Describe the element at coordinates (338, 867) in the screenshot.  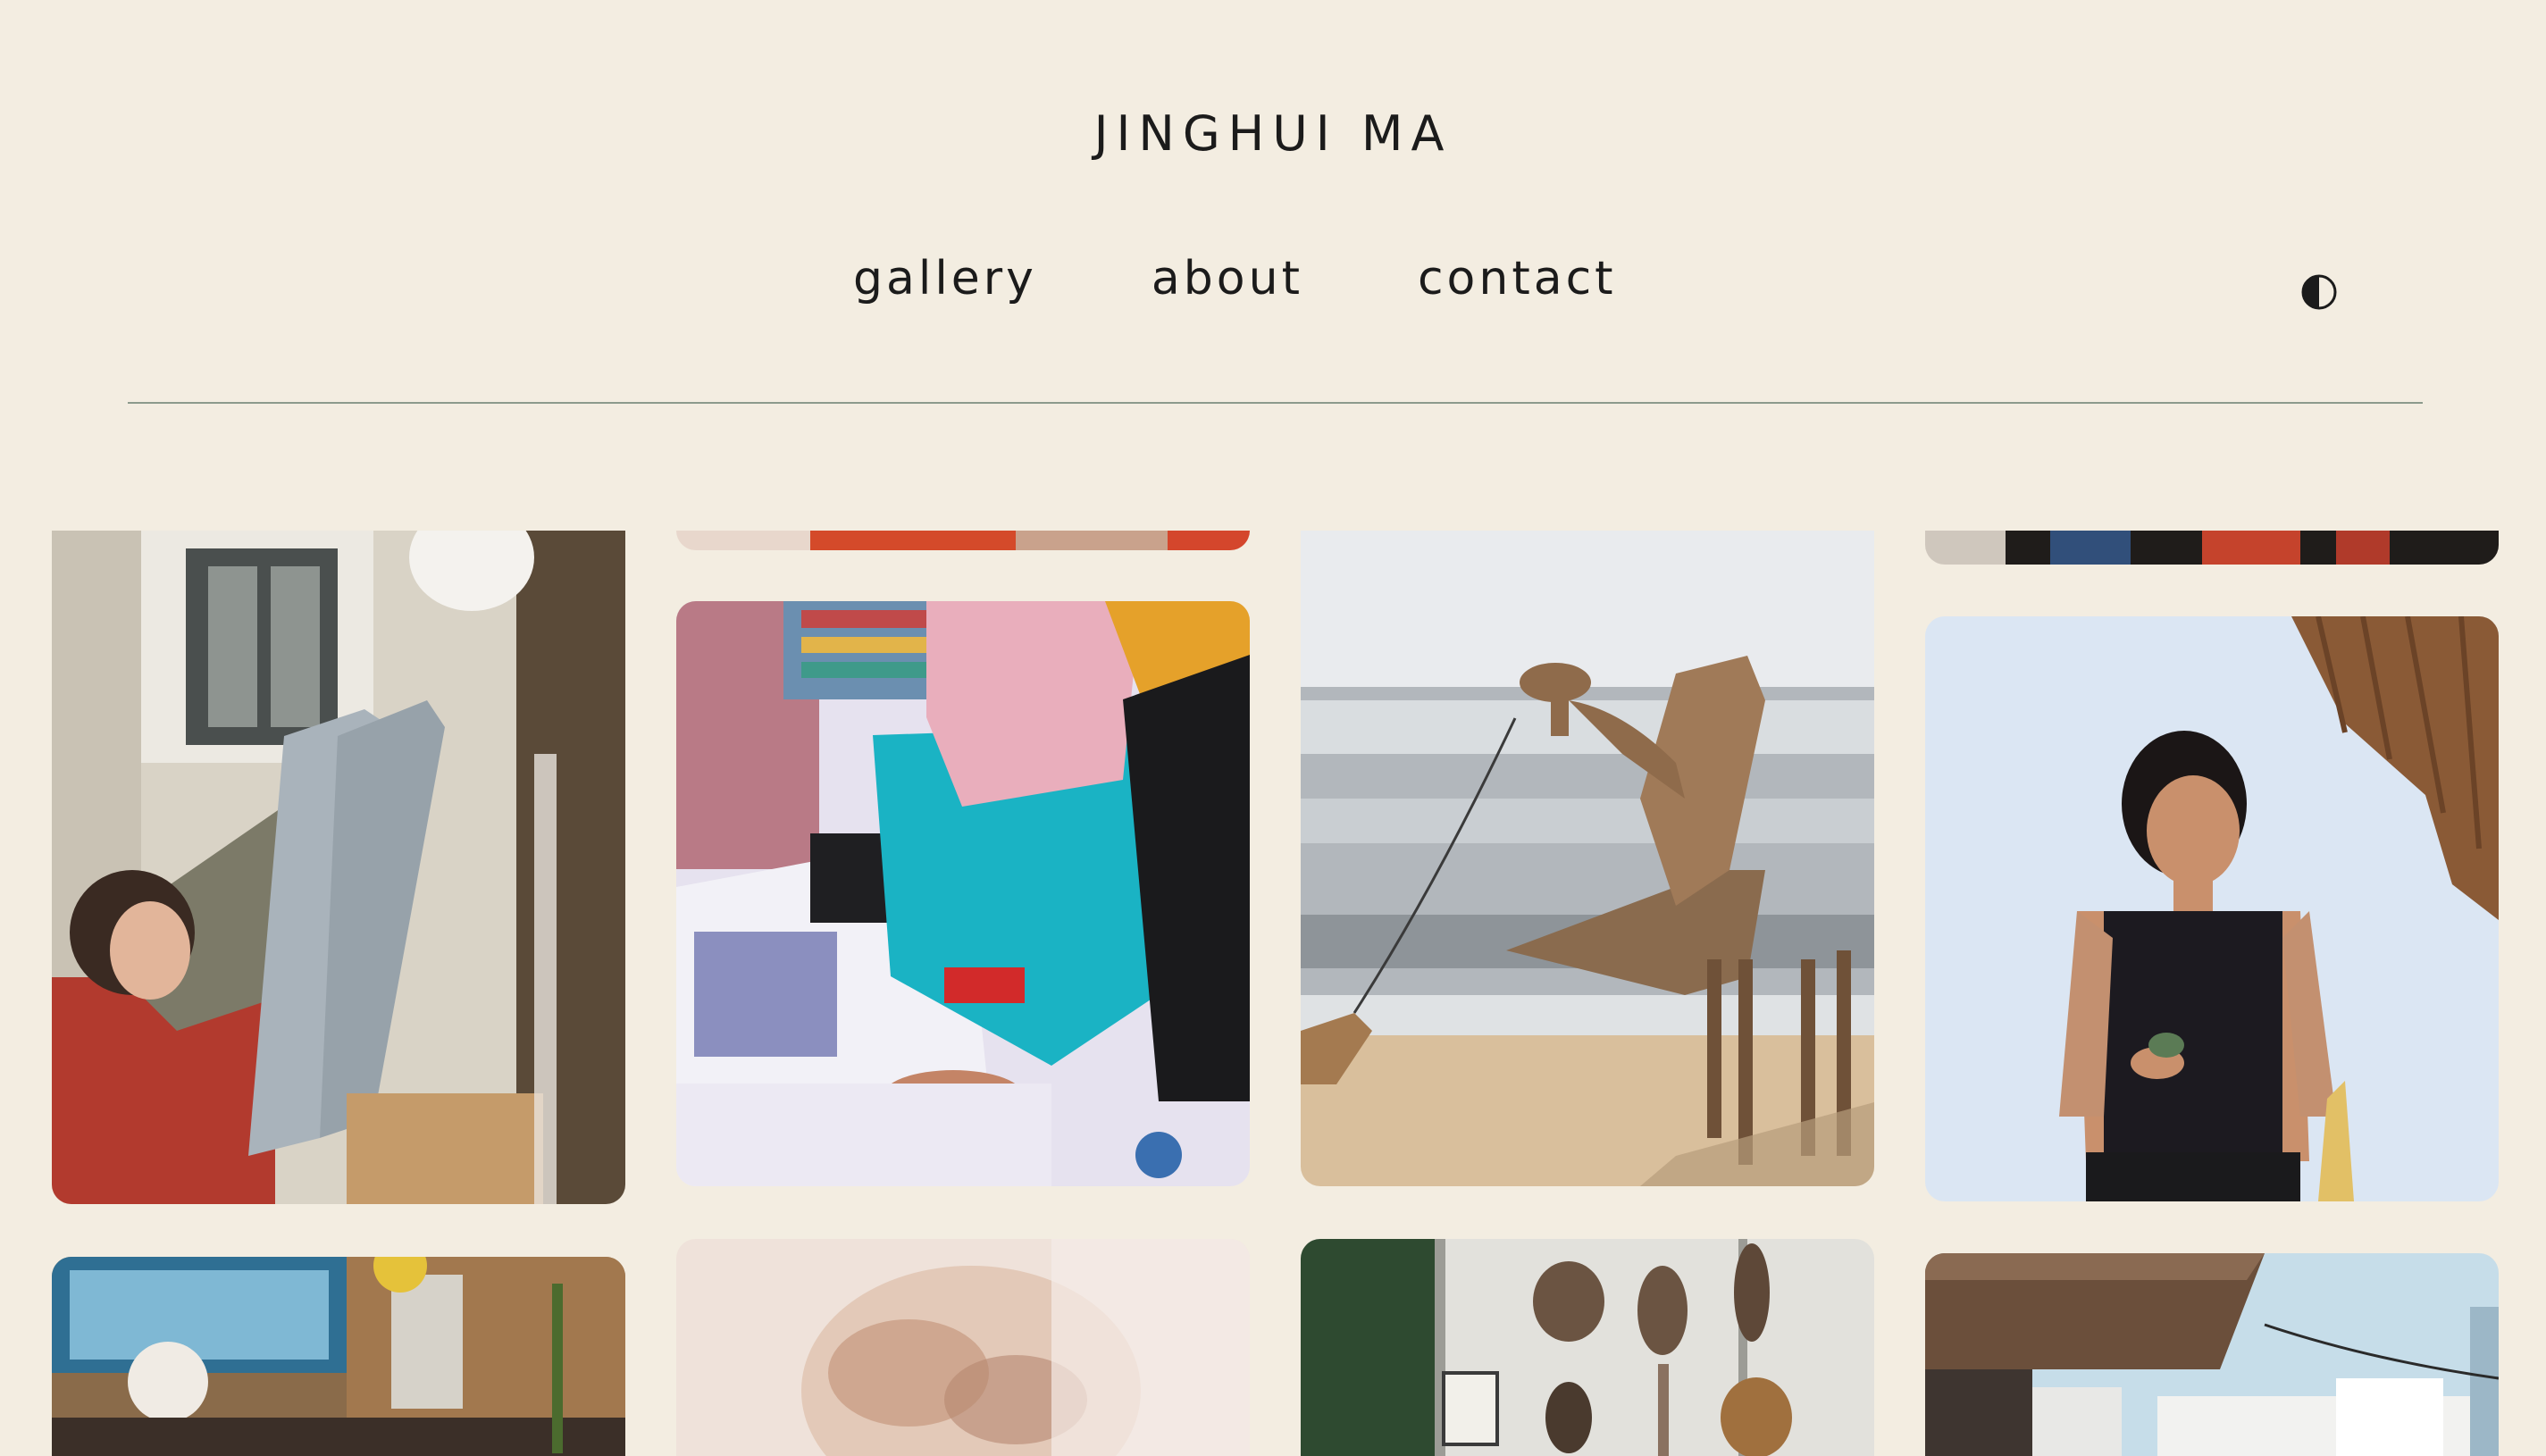
I see `photo-woman-on-sofa-with-cat` at that location.